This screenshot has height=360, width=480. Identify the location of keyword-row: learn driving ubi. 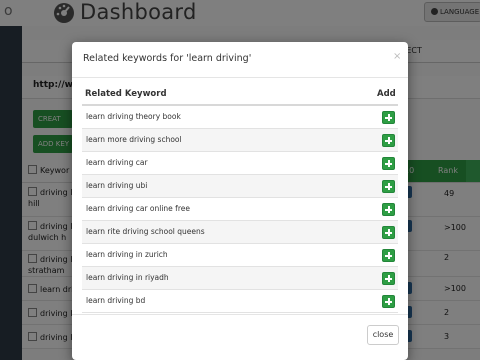
(240, 186).